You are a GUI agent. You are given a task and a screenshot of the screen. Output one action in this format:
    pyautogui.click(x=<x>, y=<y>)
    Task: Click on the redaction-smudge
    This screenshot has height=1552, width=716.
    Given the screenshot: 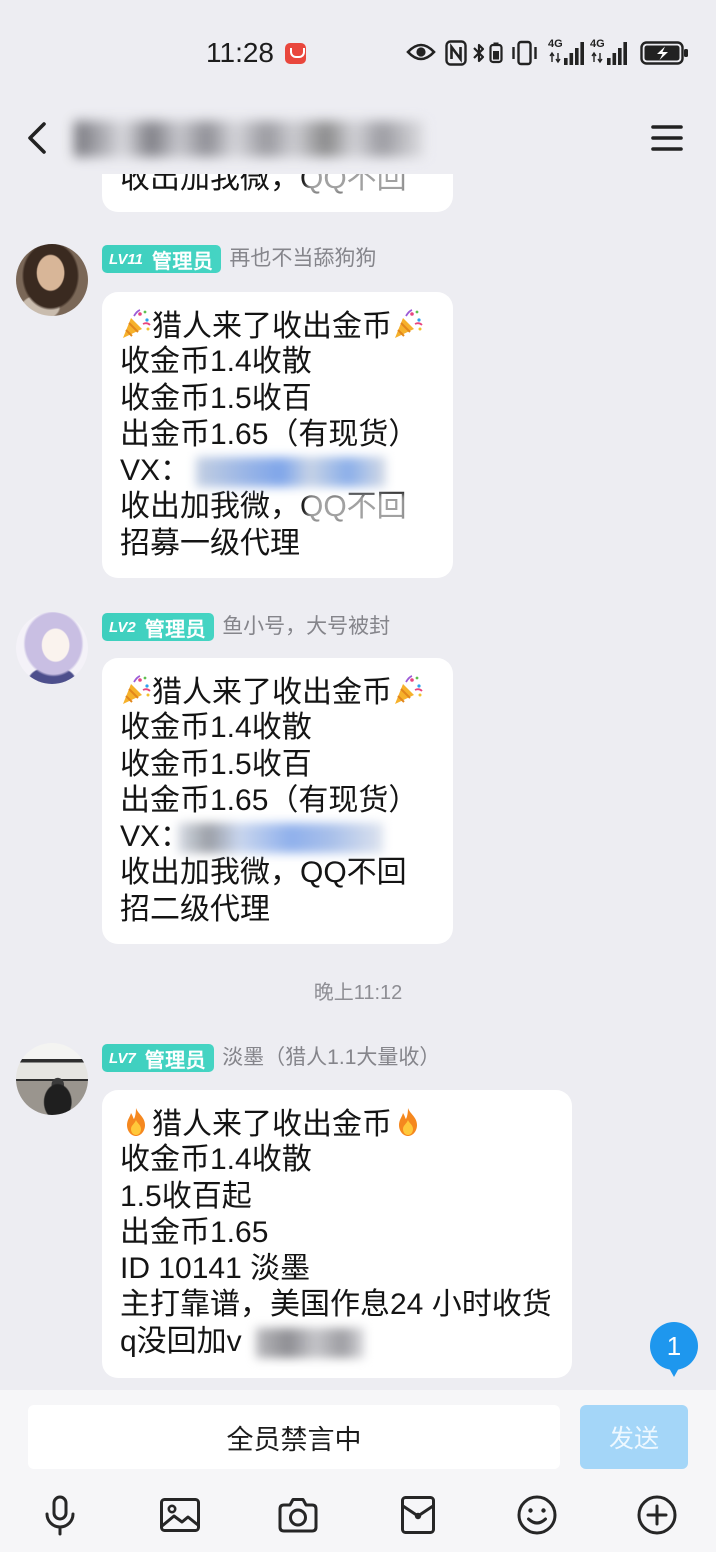 What is the action you would take?
    pyautogui.click(x=356, y=508)
    